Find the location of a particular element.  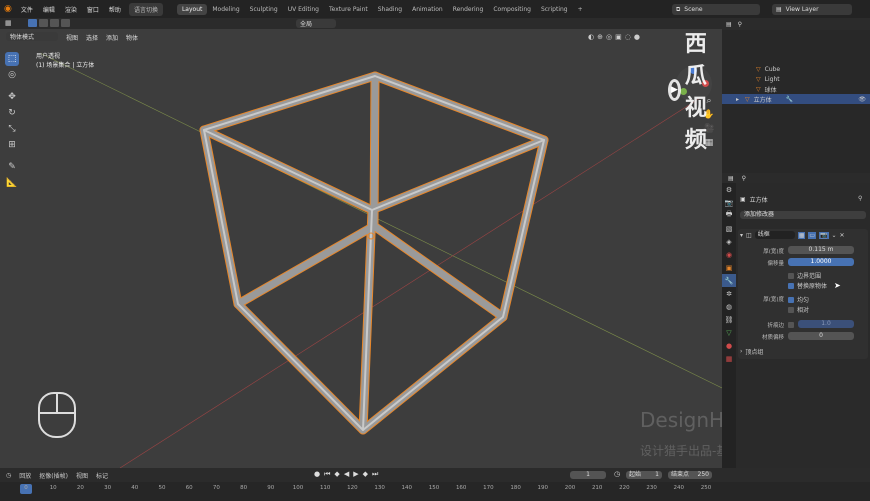

output-tab-icon: 🖶 is located at coordinates (729, 215).